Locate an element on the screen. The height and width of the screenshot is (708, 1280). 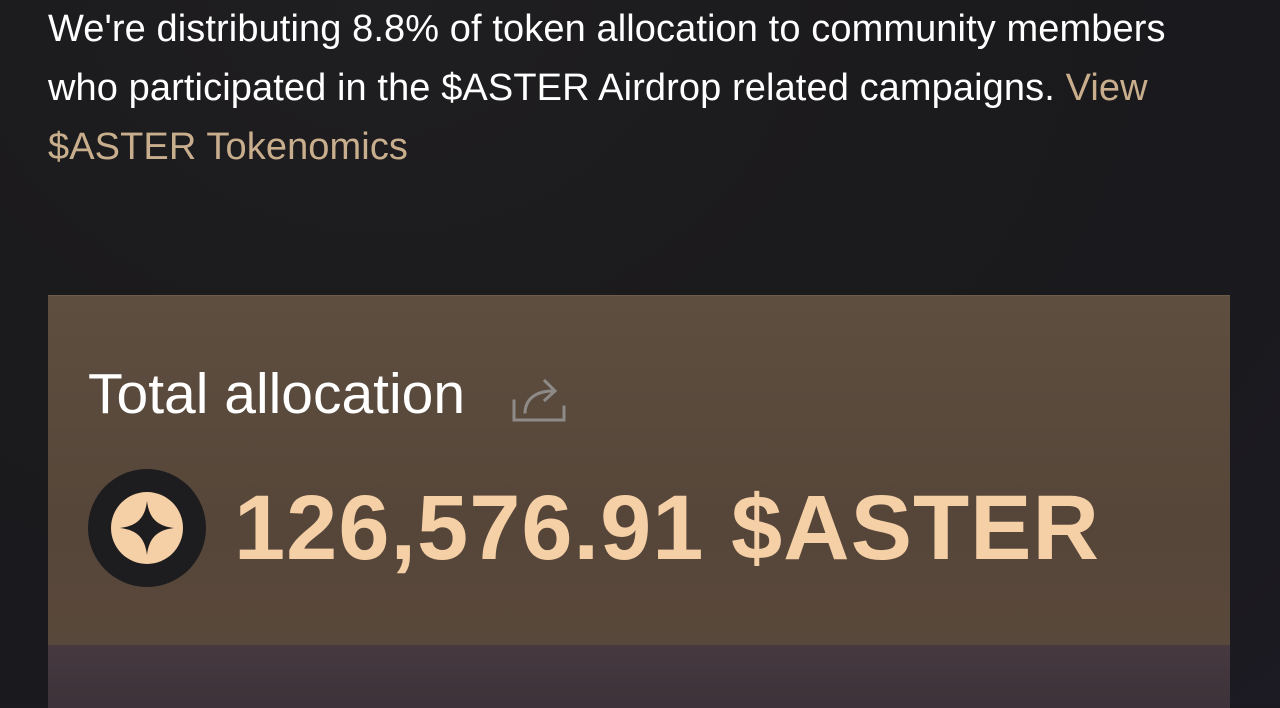
card-bottom-section is located at coordinates (639, 676).